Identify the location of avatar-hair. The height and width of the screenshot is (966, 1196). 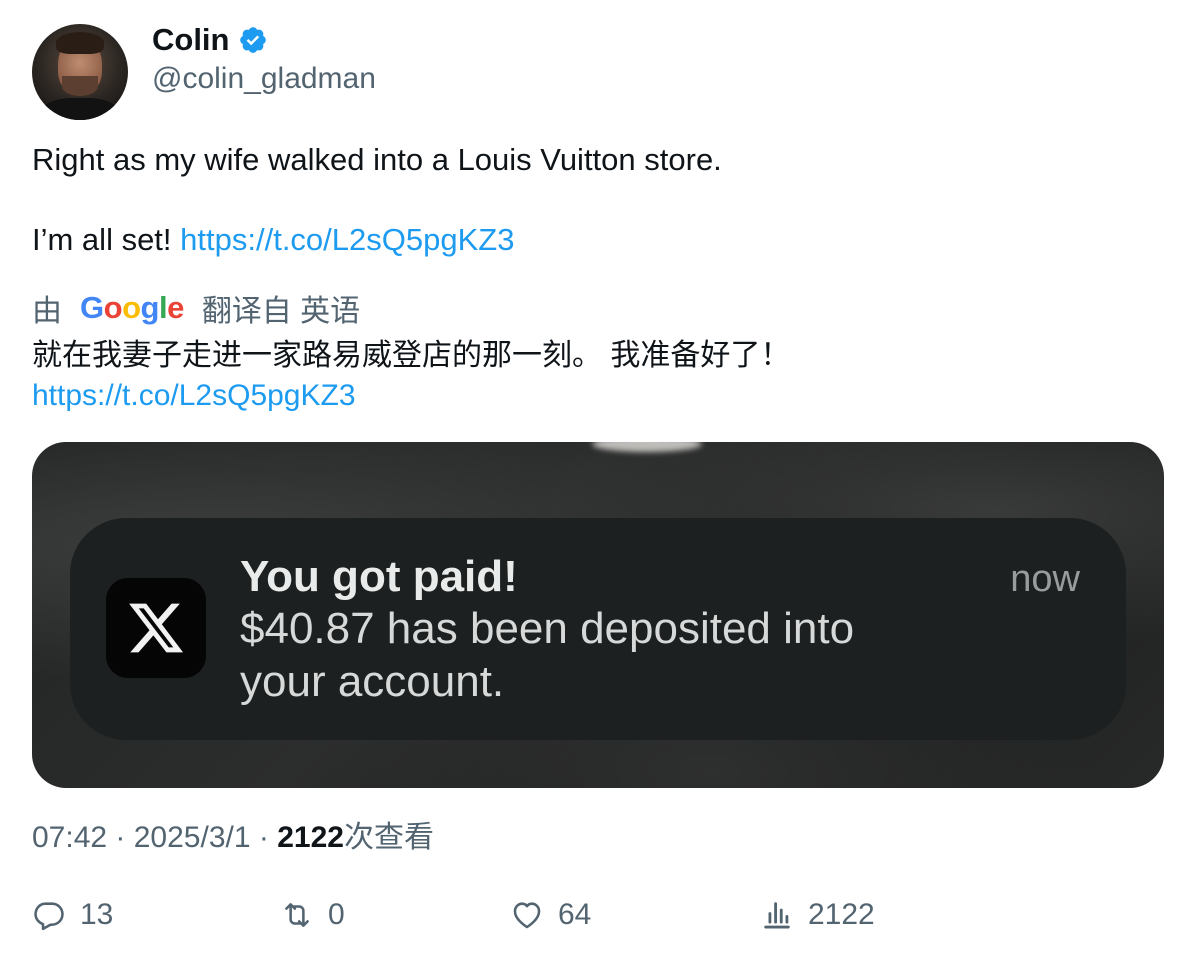
(80, 43).